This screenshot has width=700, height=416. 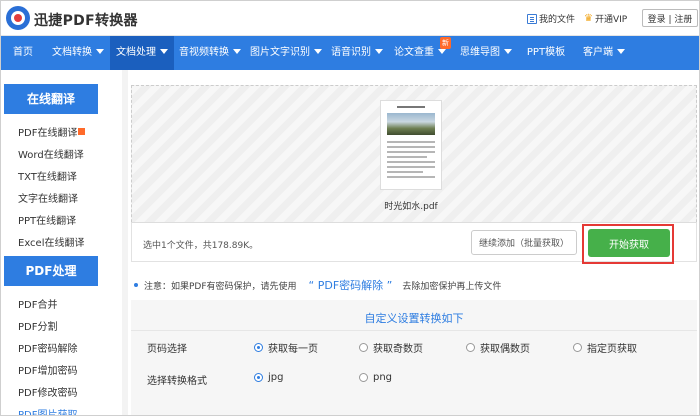 What do you see at coordinates (201, 246) in the screenshot?
I see `file-summary: 选中1个文件，共178.89K。` at bounding box center [201, 246].